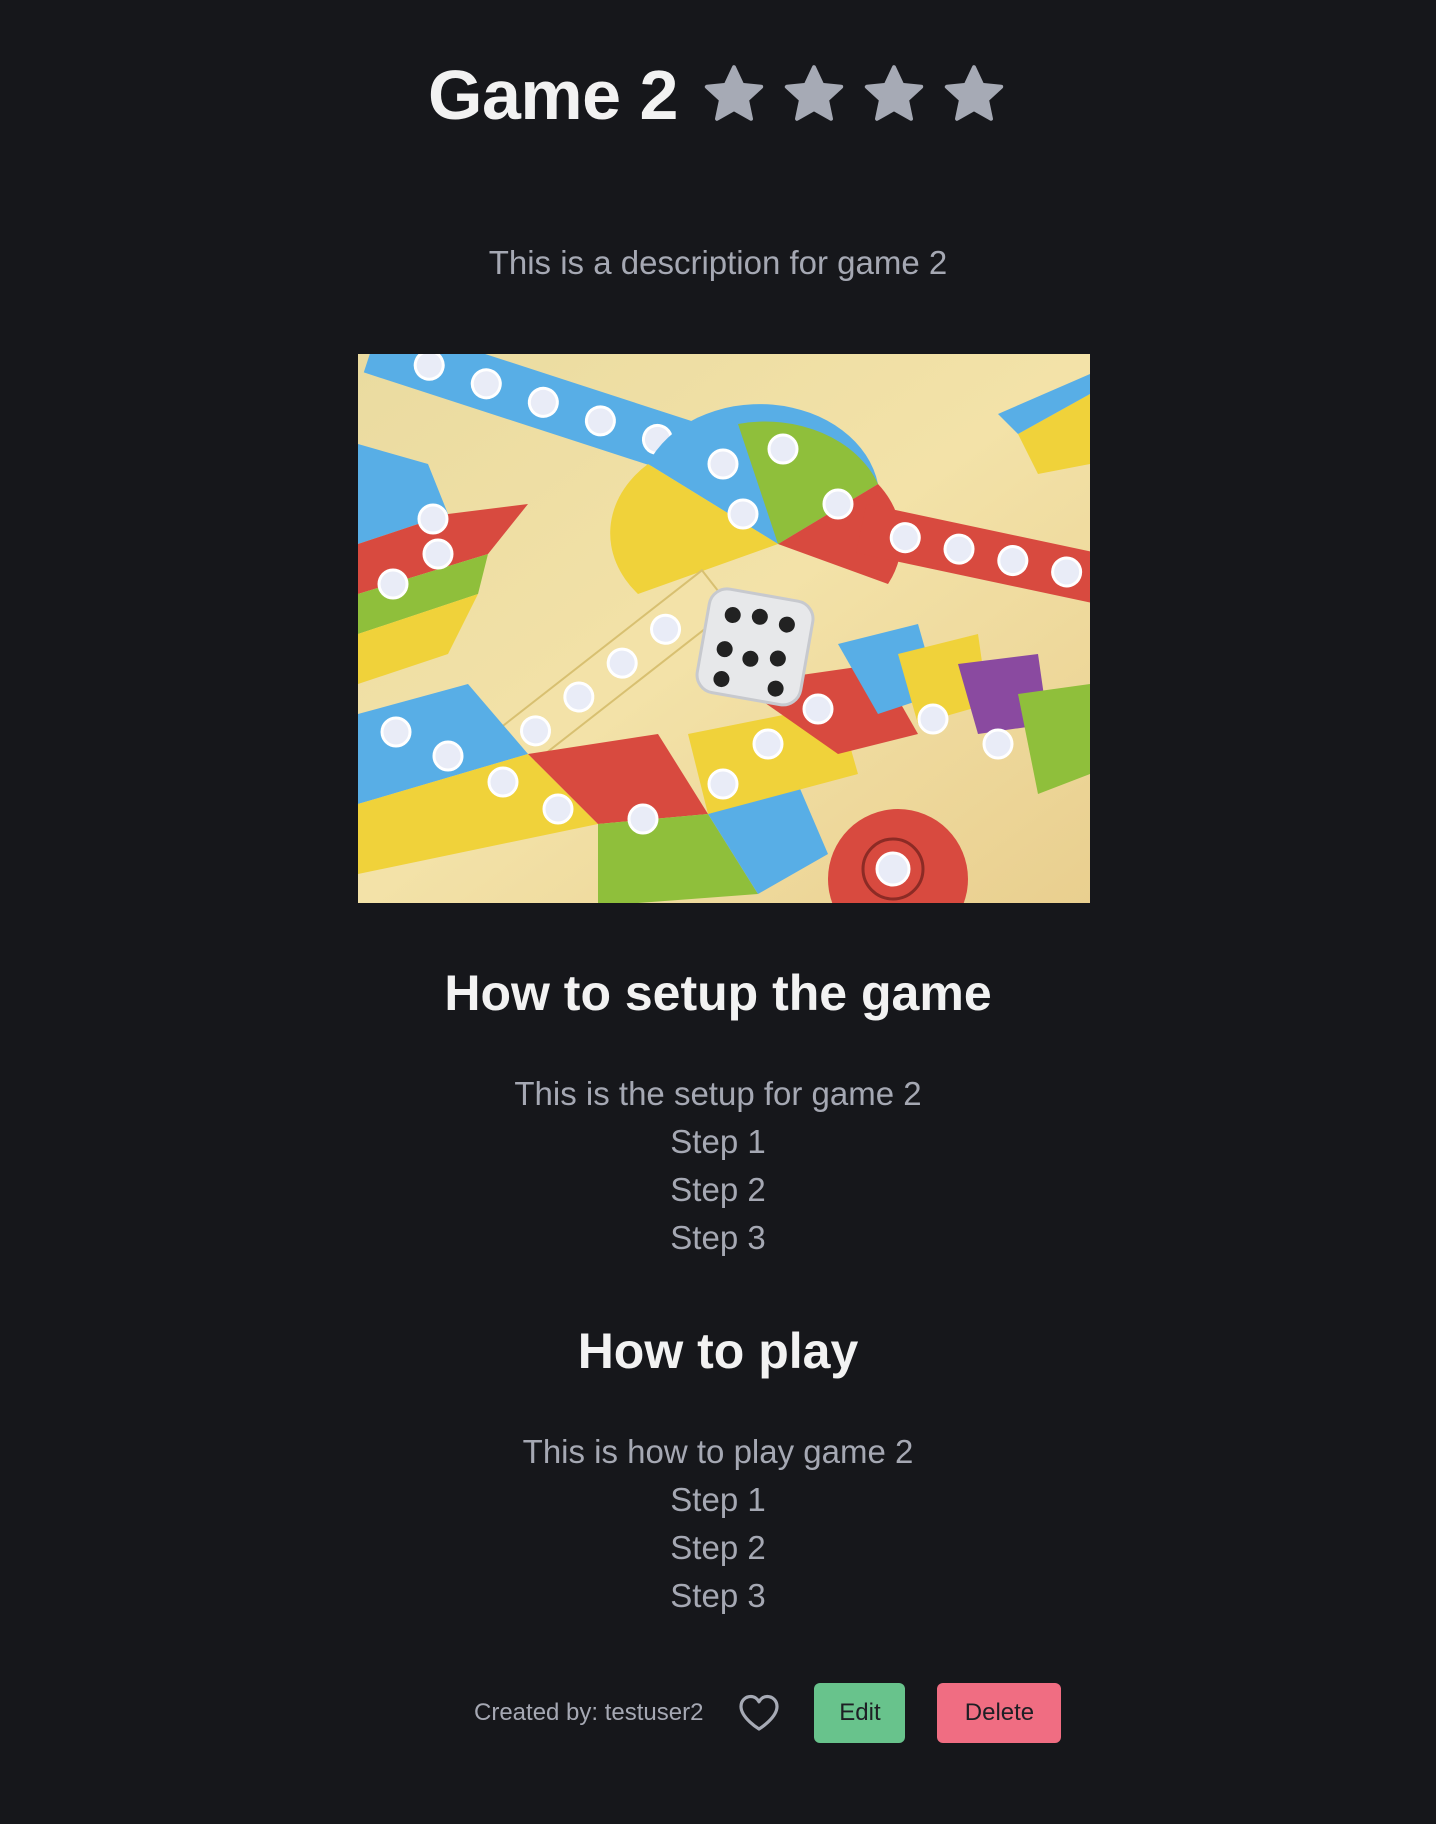  Describe the element at coordinates (860, 1713) in the screenshot. I see `edit-button: Edit` at that location.